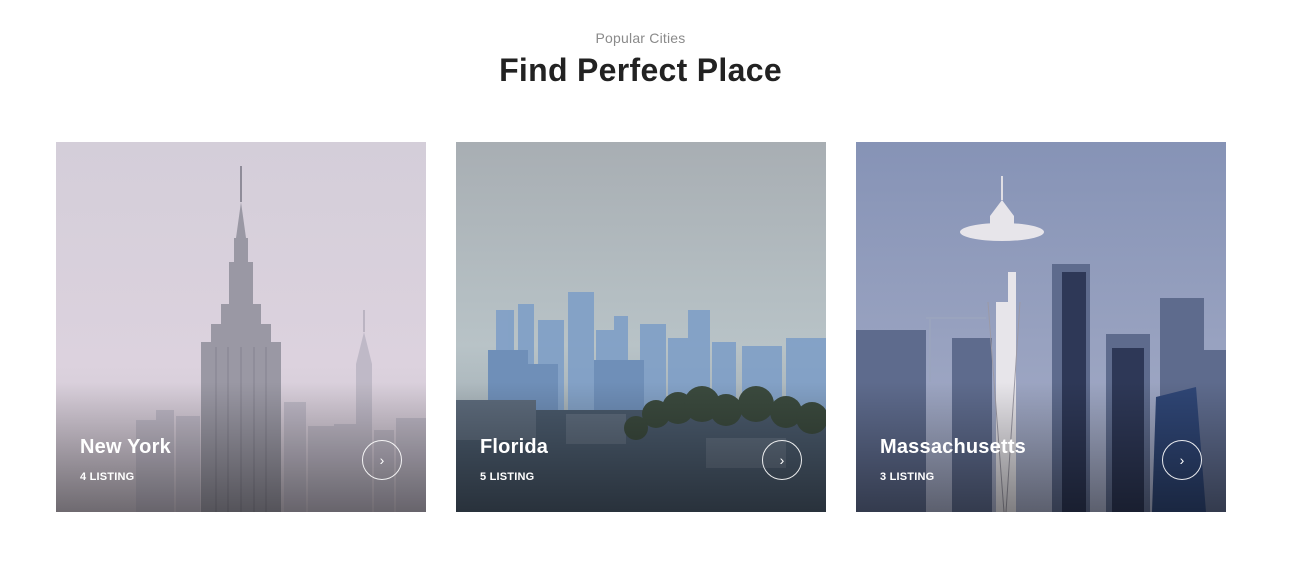  Describe the element at coordinates (640, 38) in the screenshot. I see `section-subtitle: Popular Cities` at that location.